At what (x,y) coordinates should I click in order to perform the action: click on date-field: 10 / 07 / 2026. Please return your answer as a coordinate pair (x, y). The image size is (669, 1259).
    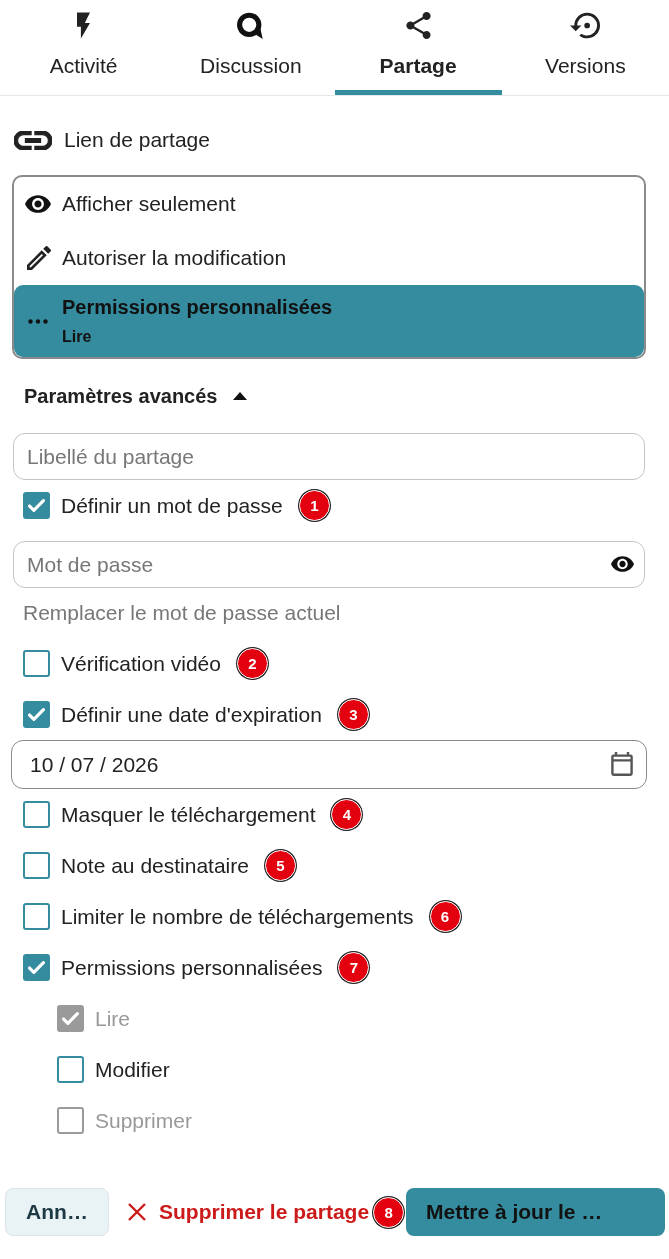
    Looking at the image, I should click on (329, 764).